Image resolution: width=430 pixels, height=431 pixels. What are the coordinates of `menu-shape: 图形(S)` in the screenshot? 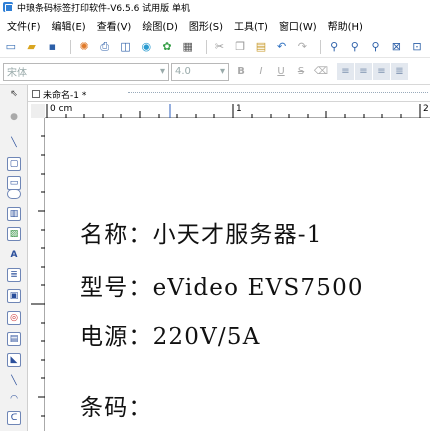 It's located at (206, 25).